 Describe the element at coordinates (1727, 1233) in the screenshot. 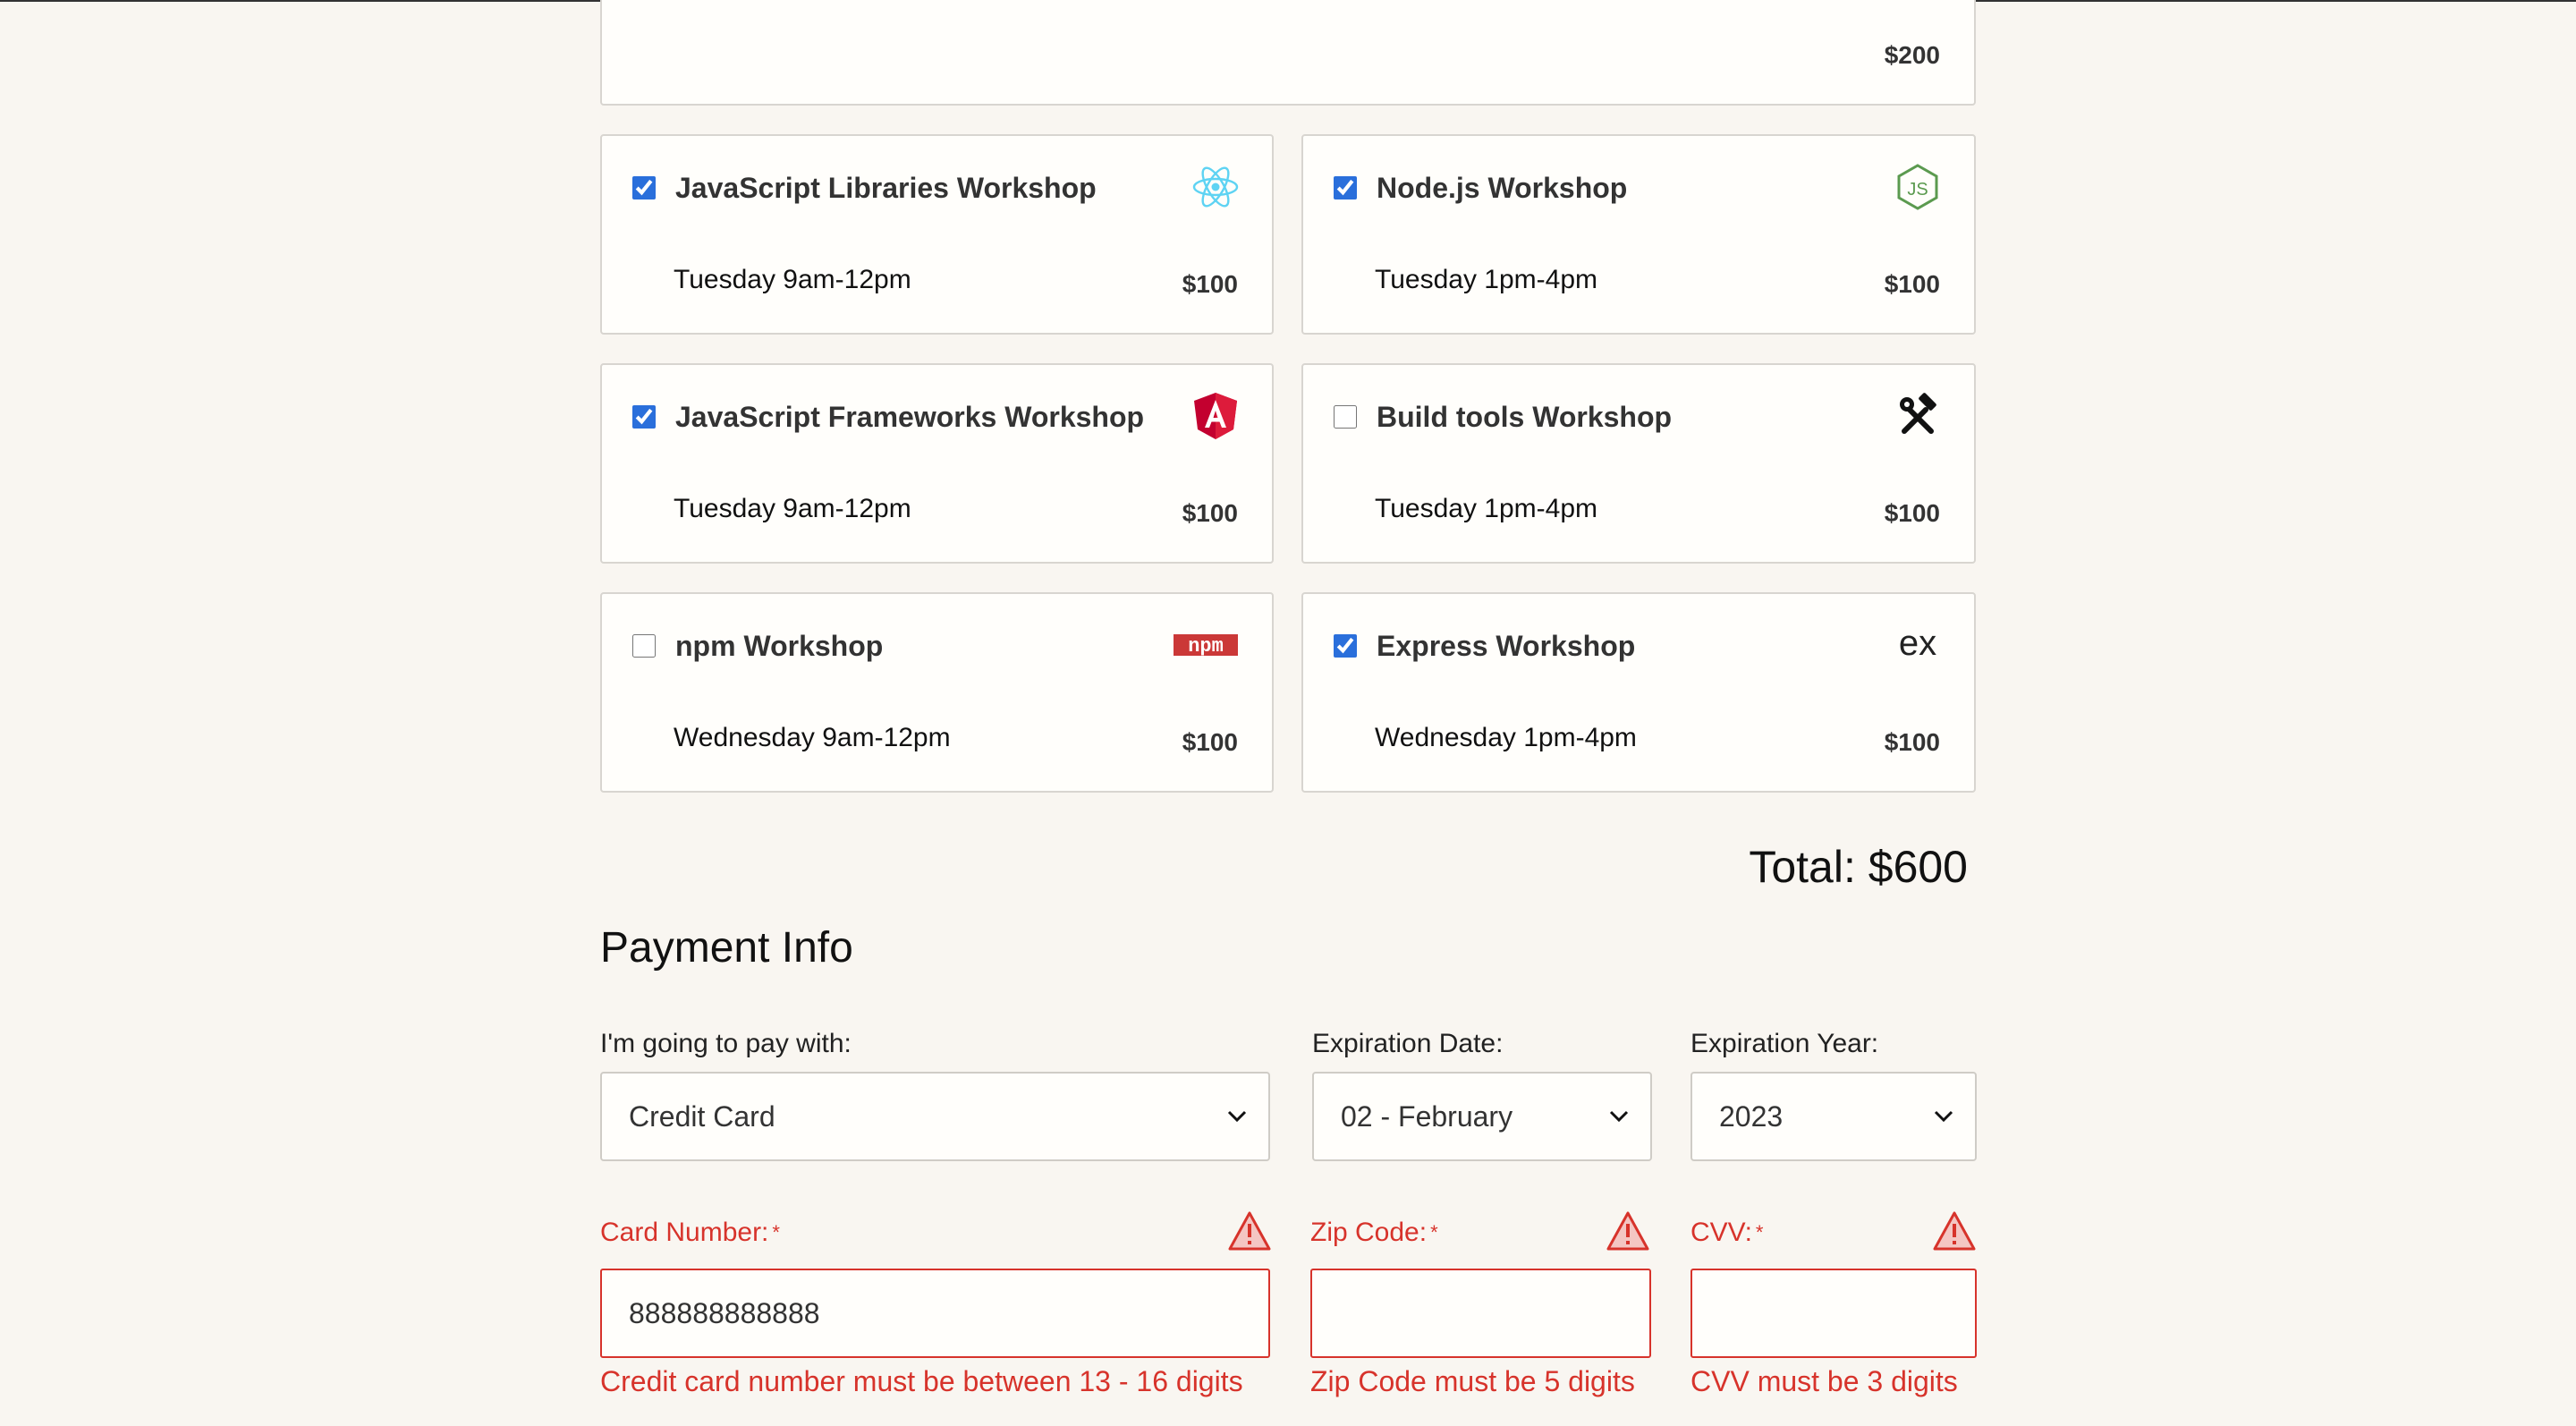

I see `cvv-label: CVV: *` at that location.